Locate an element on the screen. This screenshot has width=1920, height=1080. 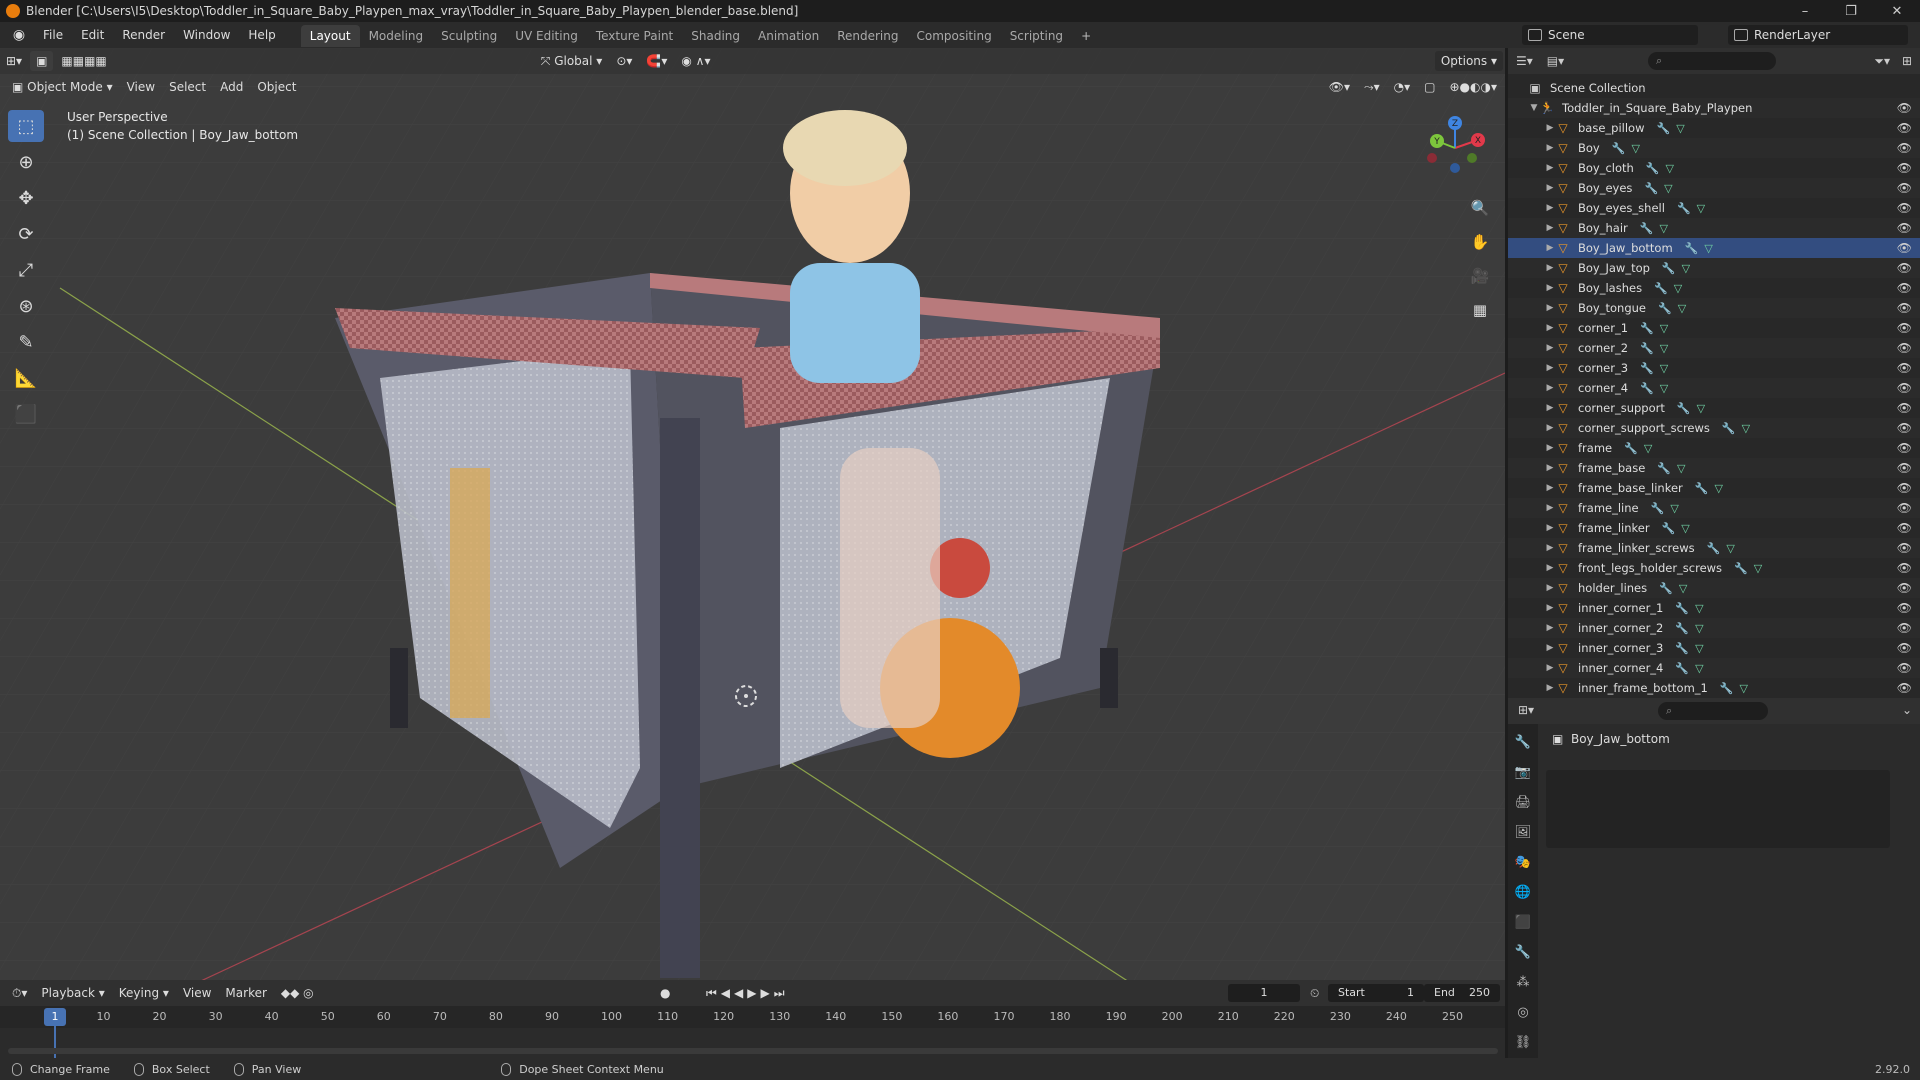
outliner-object-row: ▶ ▽ front_legs_holder_screws 🔧 ▽ 👁 is located at coordinates (1714, 568).